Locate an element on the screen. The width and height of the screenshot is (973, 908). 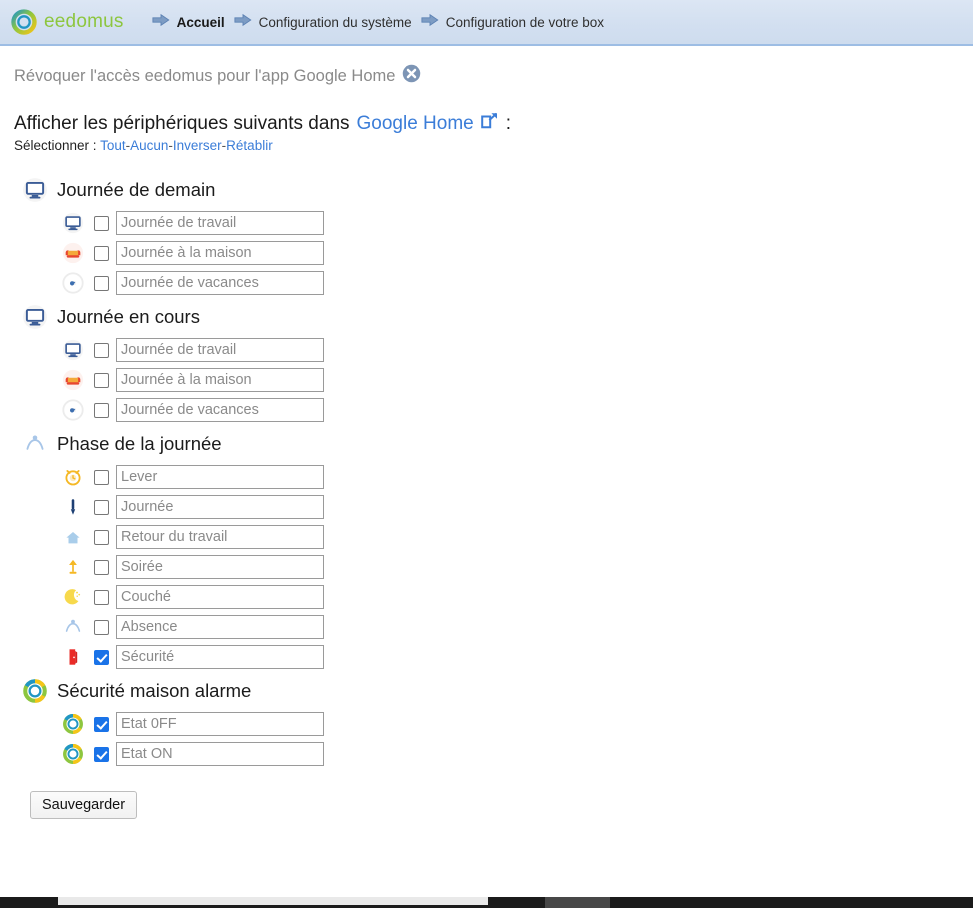
arrow-right-icon is located at coordinates (164, 22).